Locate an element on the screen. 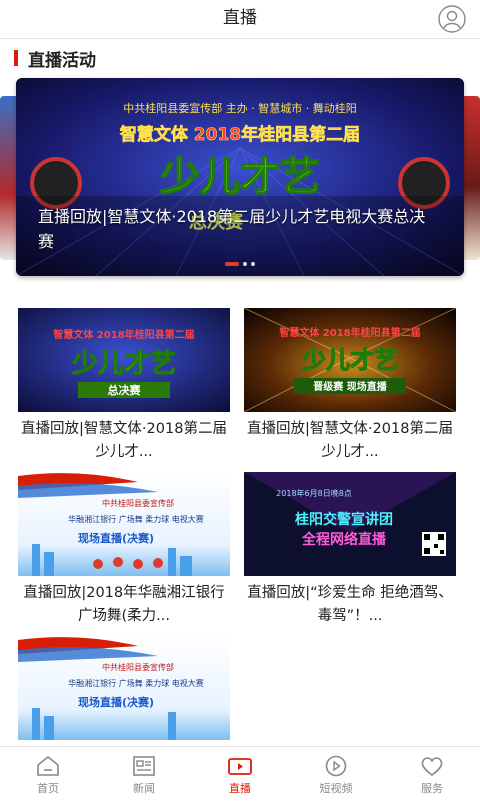  bottom-tab-bar: 首页 新闻 直播 短视频 服务 is located at coordinates (240, 773).